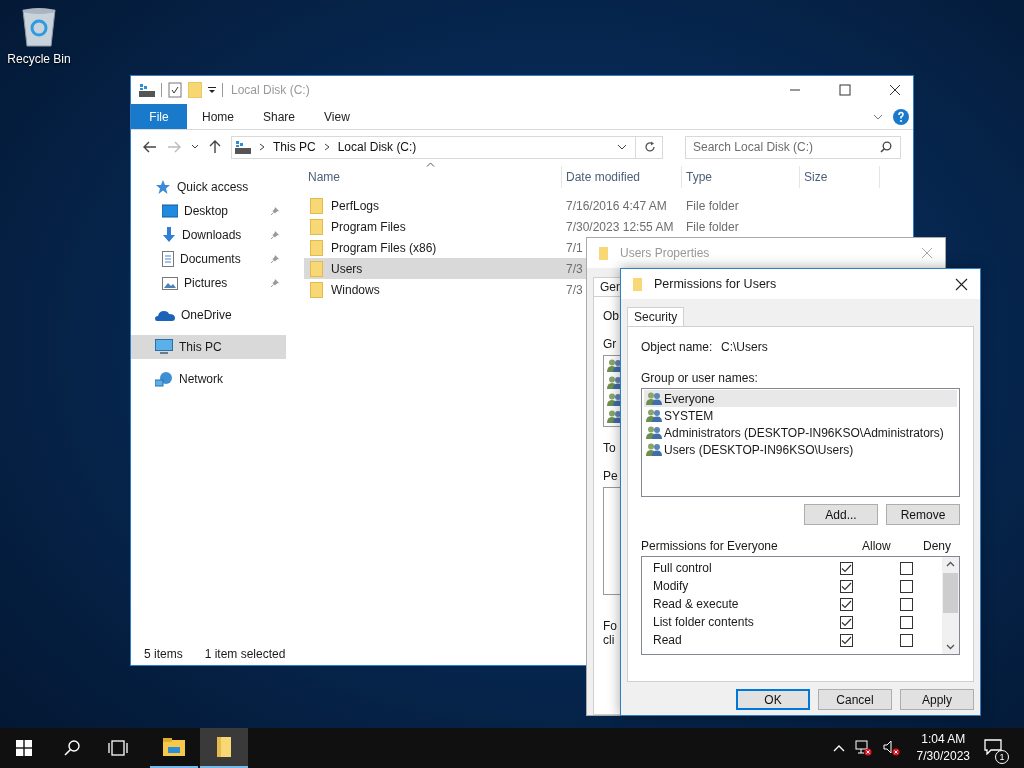  I want to click on label: Ob, so click(611, 316).